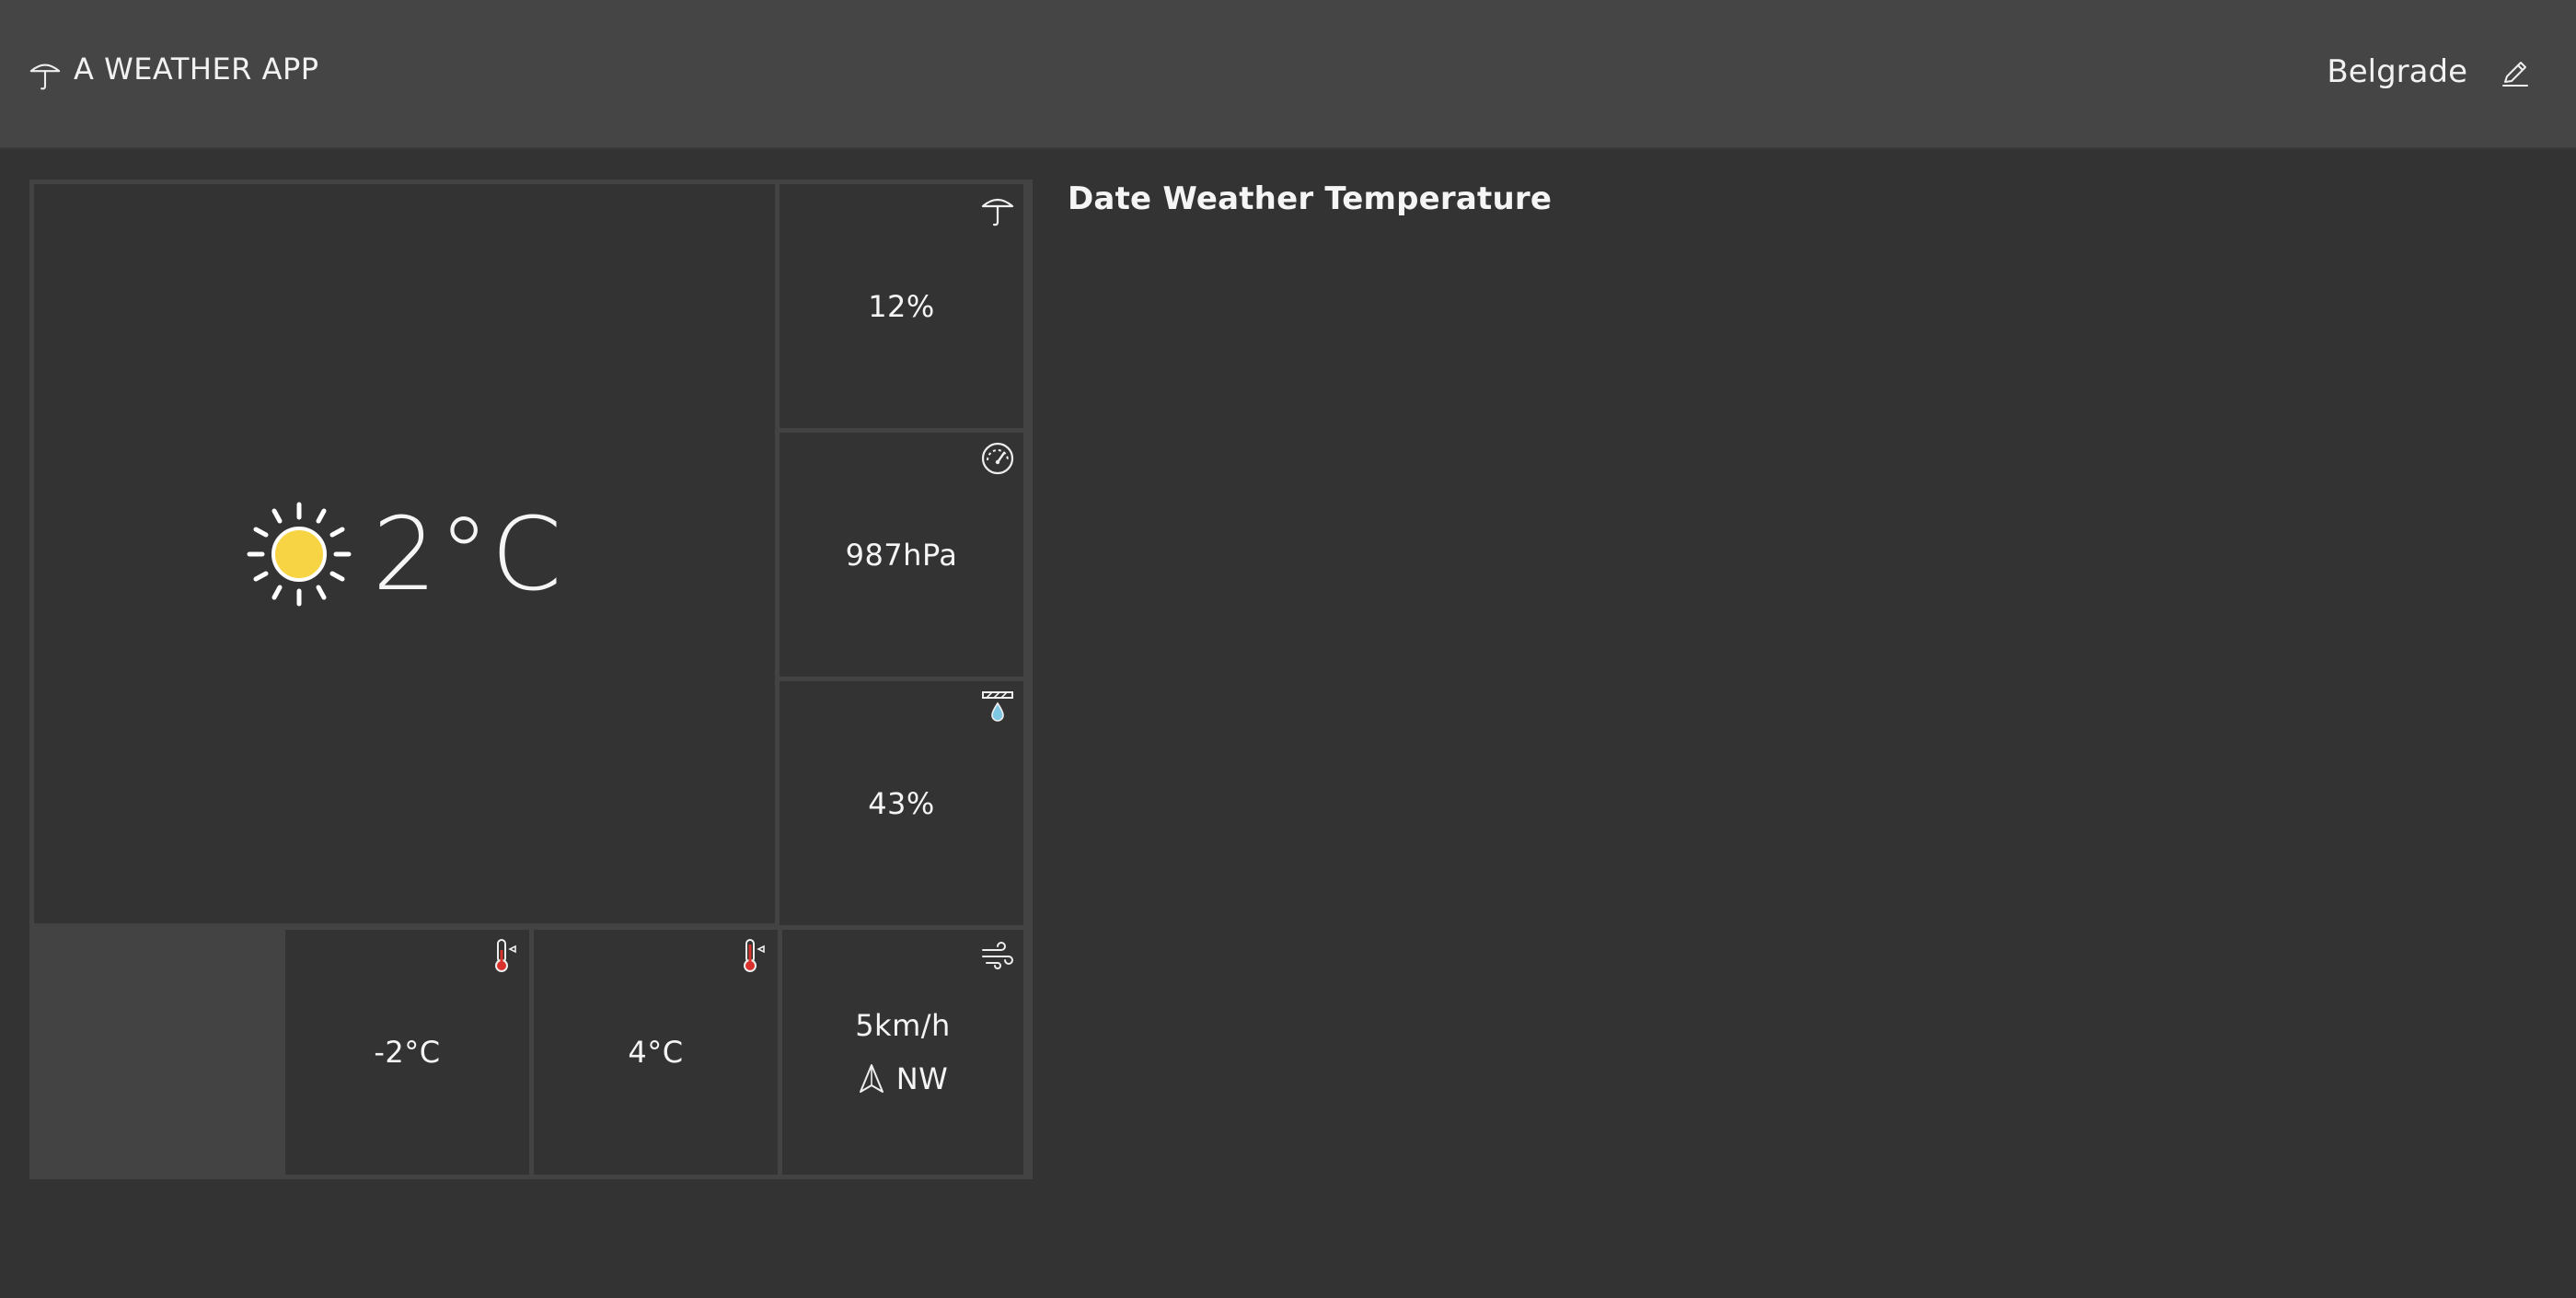  Describe the element at coordinates (997, 956) in the screenshot. I see `wind-icon` at that location.